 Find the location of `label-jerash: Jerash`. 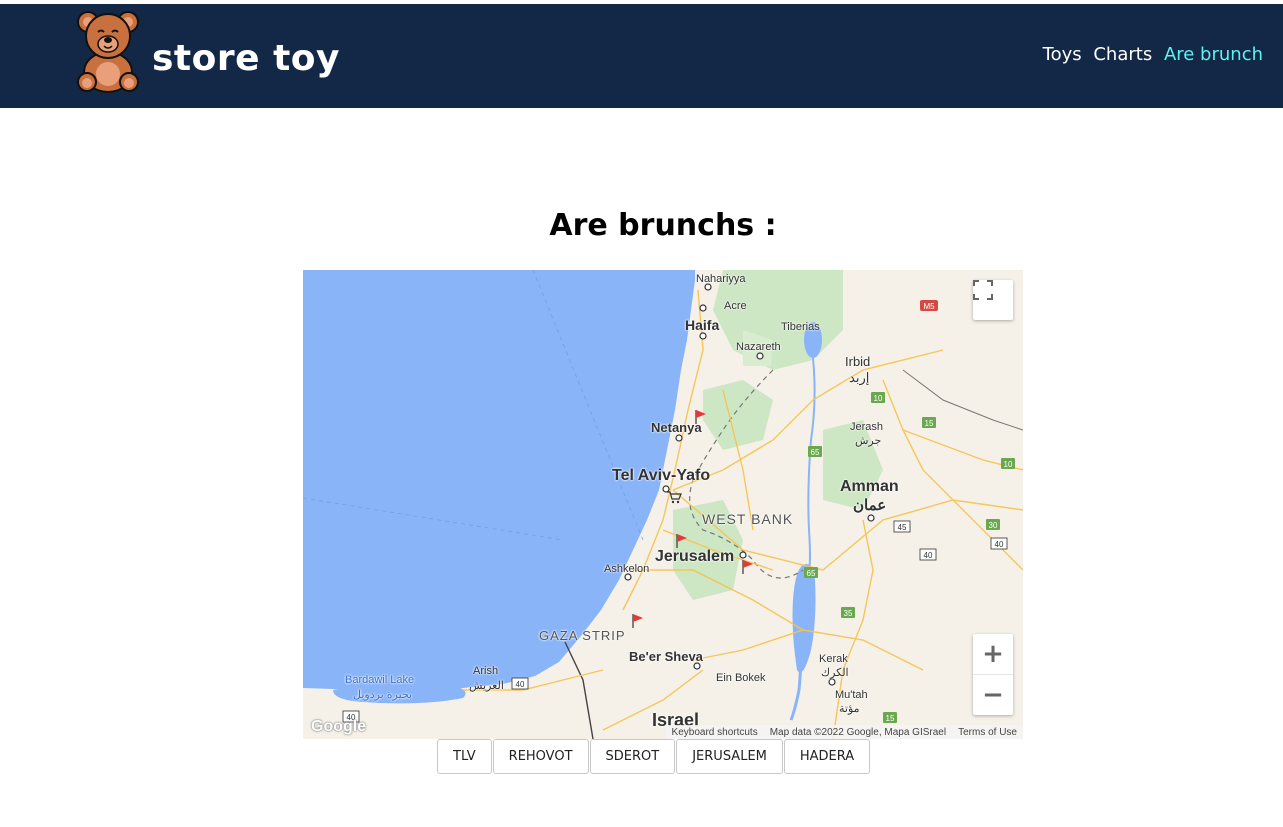

label-jerash: Jerash is located at coordinates (867, 427).